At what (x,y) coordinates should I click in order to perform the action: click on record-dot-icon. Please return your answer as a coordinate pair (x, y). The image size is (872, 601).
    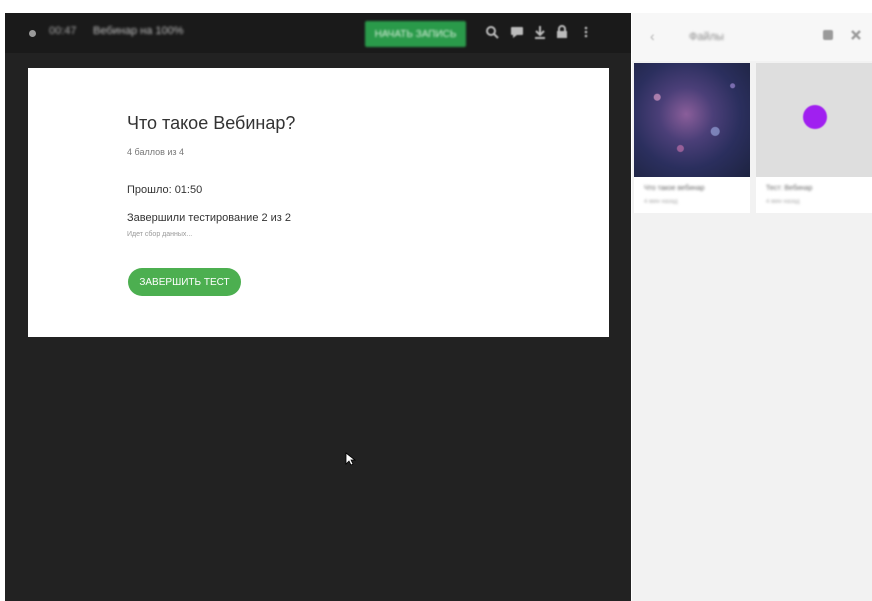
    Looking at the image, I should click on (32, 33).